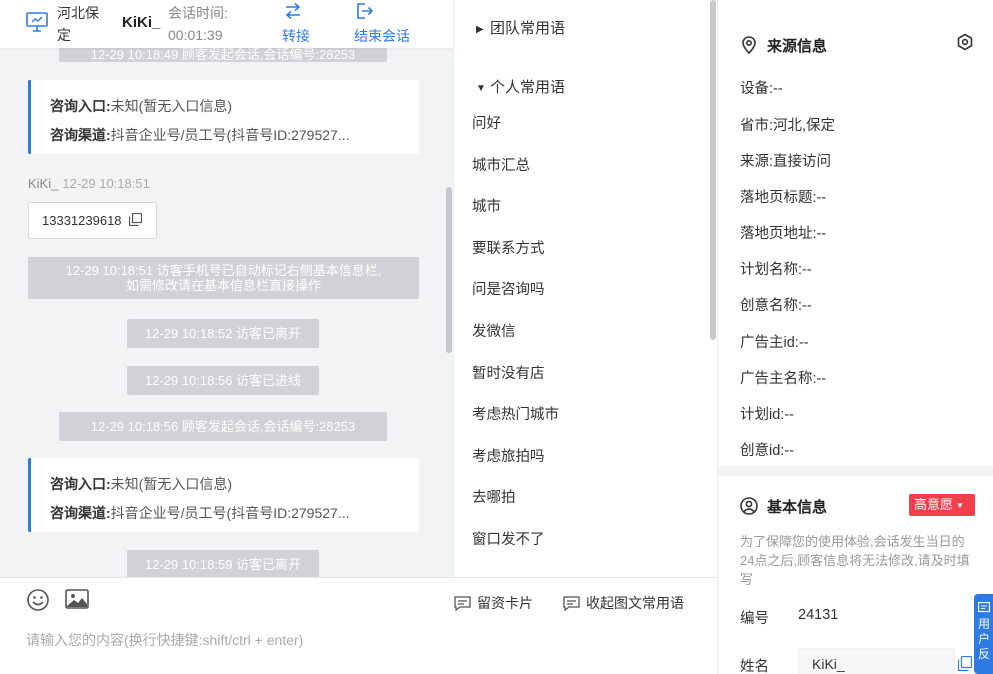  What do you see at coordinates (587, 250) in the screenshot?
I see `phrase-item: 要联系方式` at bounding box center [587, 250].